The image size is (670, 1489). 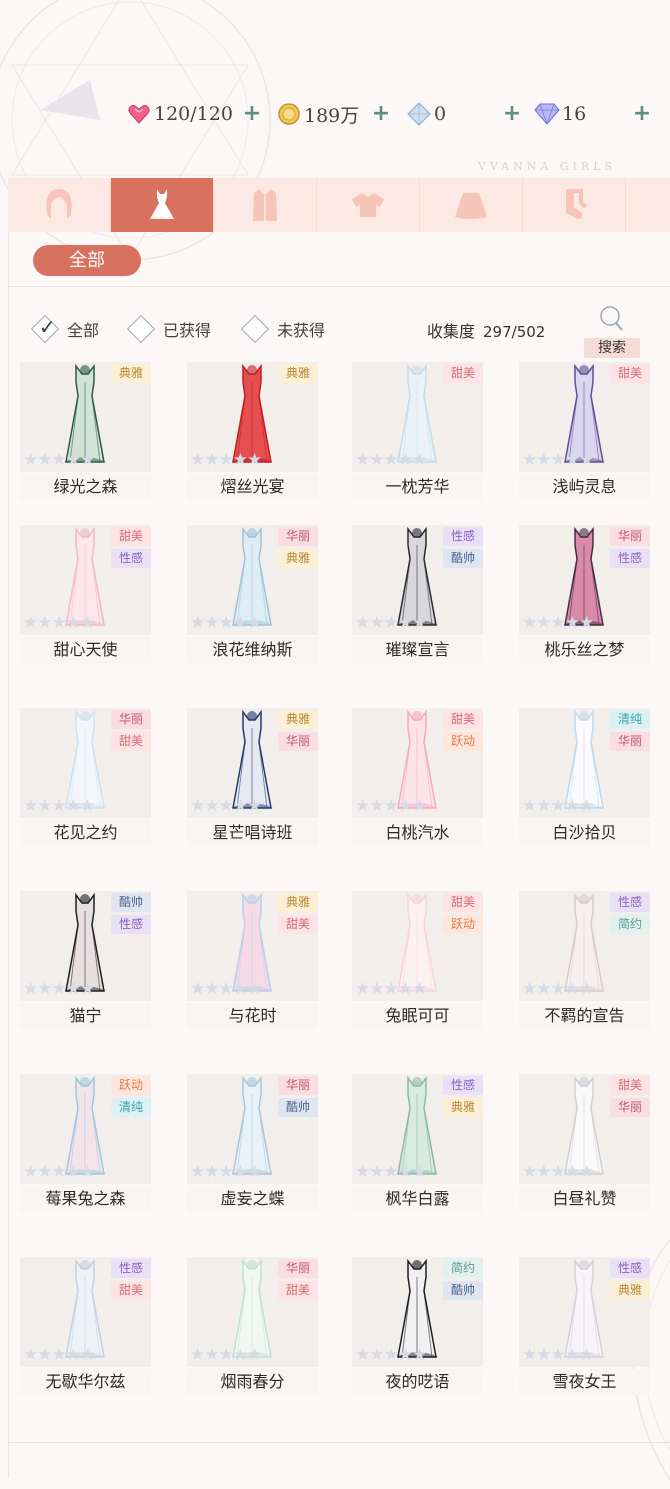 I want to click on outfit-name: 花见之约, so click(x=85, y=833).